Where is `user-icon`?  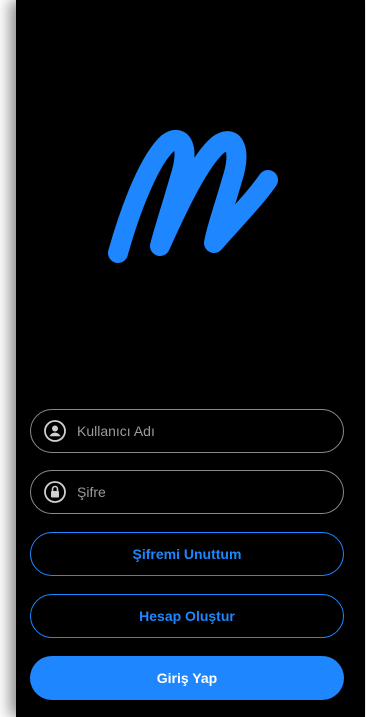 user-icon is located at coordinates (55, 431).